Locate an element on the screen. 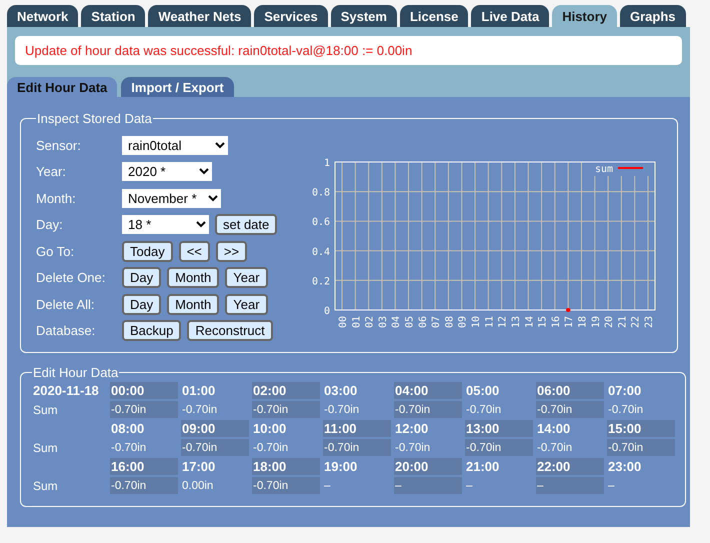 The width and height of the screenshot is (710, 543). sub-tab: Import / Export is located at coordinates (177, 87).